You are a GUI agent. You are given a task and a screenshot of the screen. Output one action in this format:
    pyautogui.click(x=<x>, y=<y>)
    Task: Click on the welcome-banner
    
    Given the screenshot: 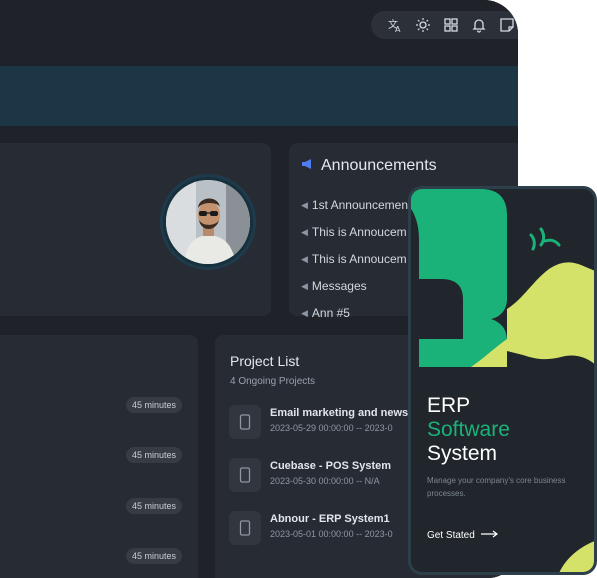 What is the action you would take?
    pyautogui.click(x=259, y=96)
    